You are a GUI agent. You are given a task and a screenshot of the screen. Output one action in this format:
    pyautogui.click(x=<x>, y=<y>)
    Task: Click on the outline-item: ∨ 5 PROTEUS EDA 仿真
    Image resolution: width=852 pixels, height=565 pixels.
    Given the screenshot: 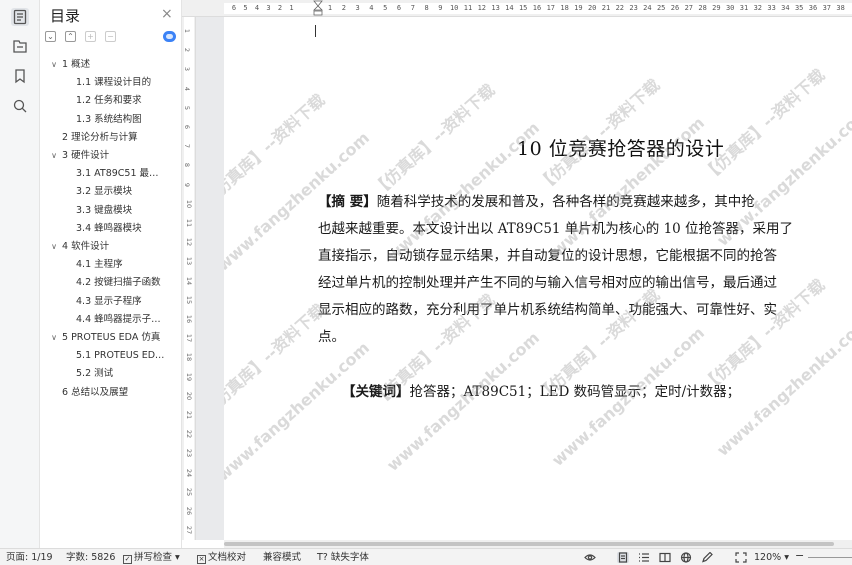 What is the action you would take?
    pyautogui.click(x=111, y=338)
    